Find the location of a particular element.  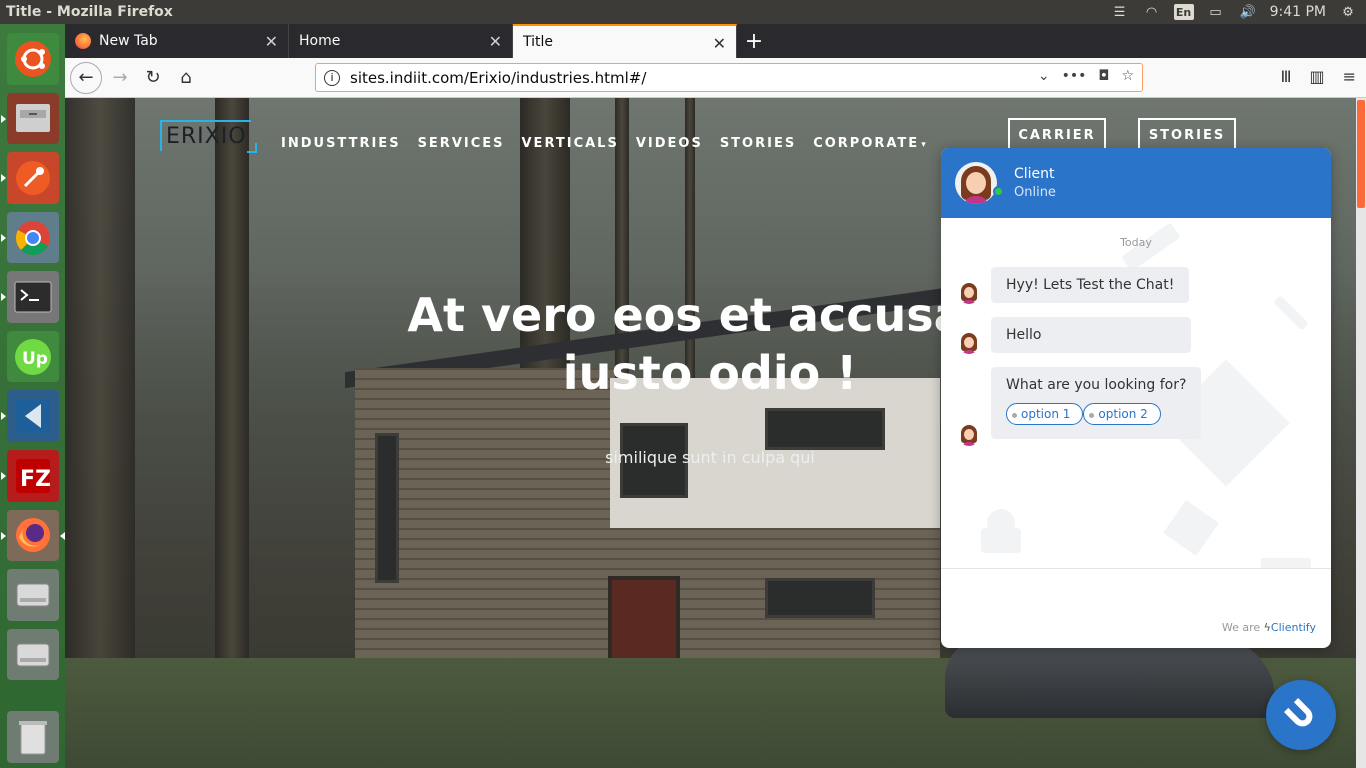

wifi-icon: ◠ is located at coordinates (1152, 12).